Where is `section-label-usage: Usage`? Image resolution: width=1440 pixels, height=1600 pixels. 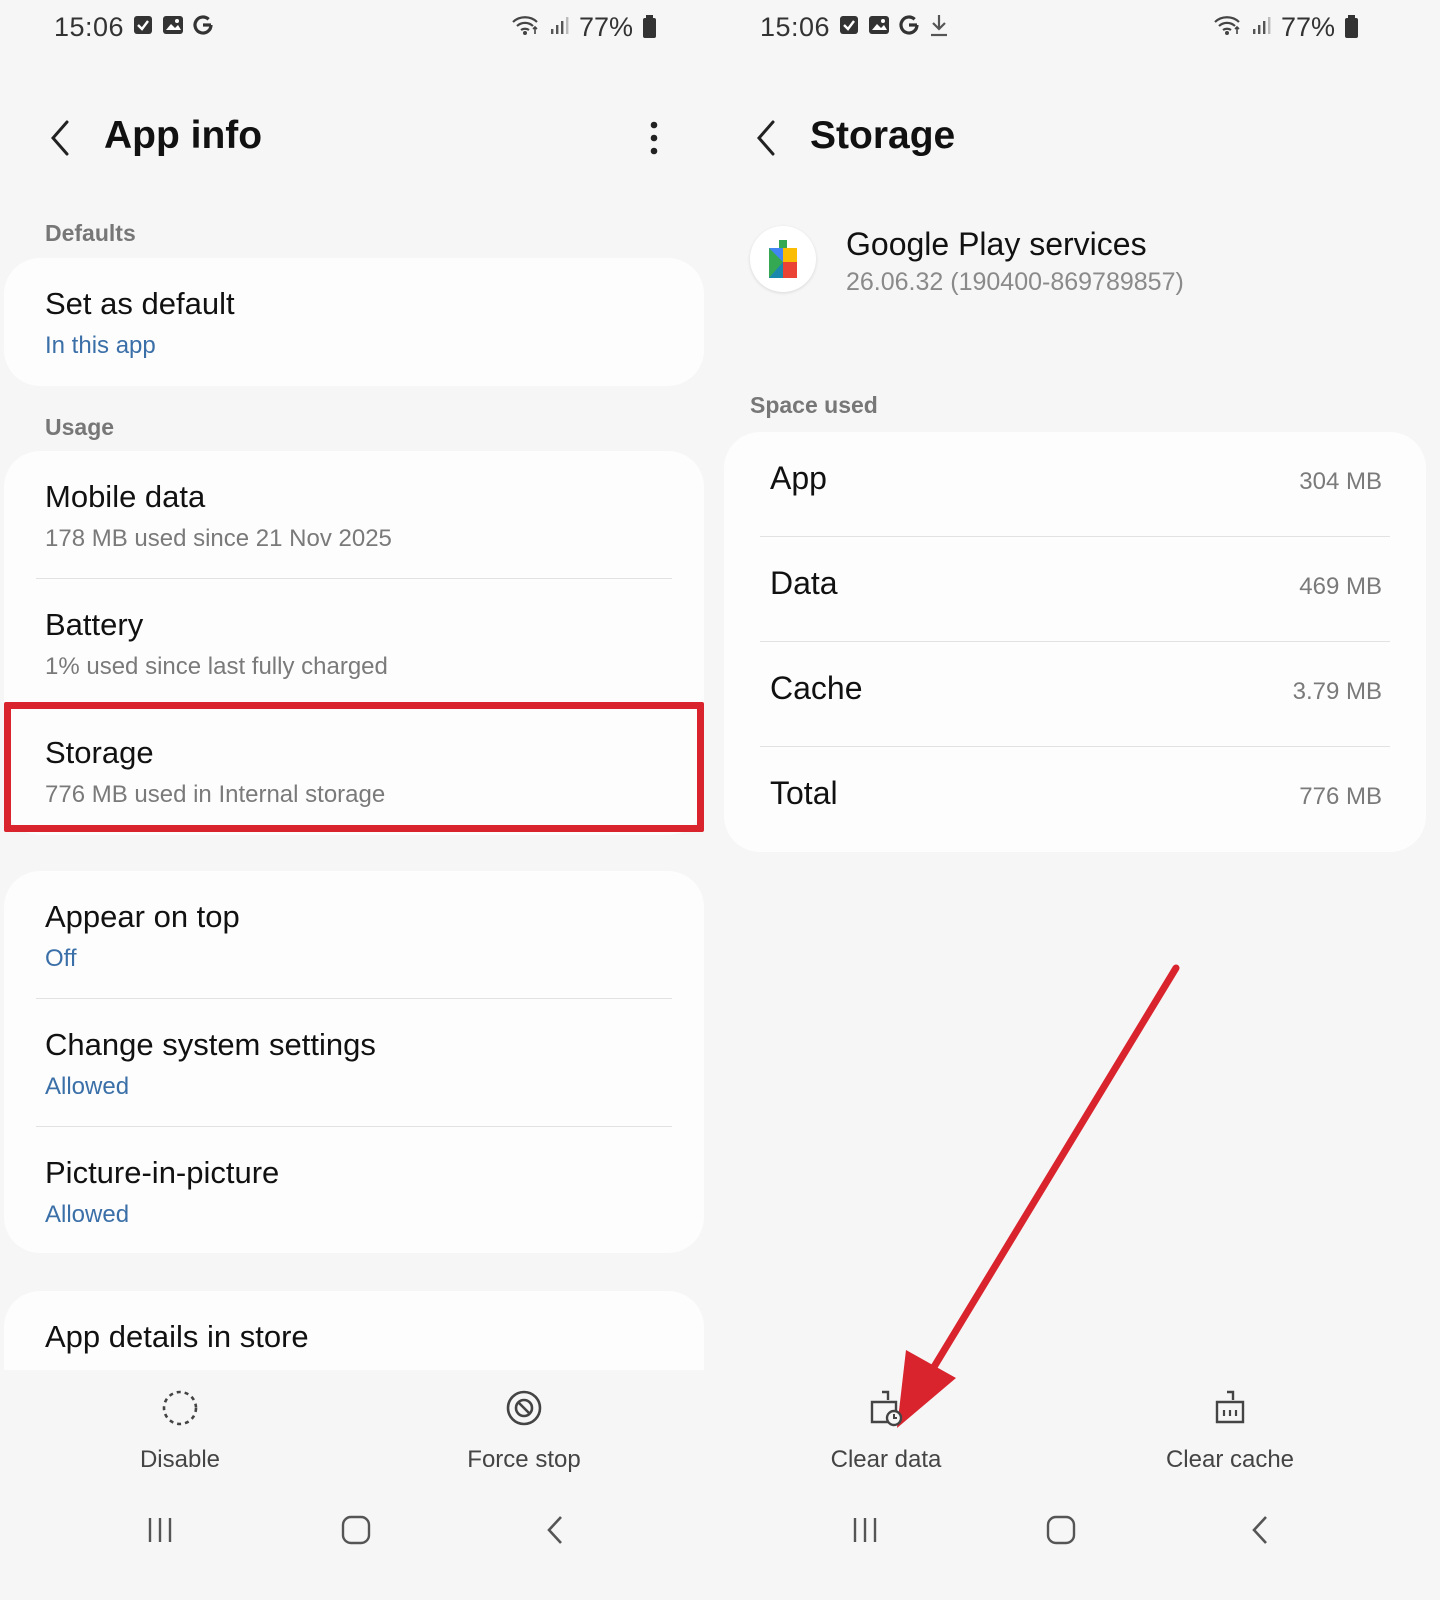 section-label-usage: Usage is located at coordinates (80, 427).